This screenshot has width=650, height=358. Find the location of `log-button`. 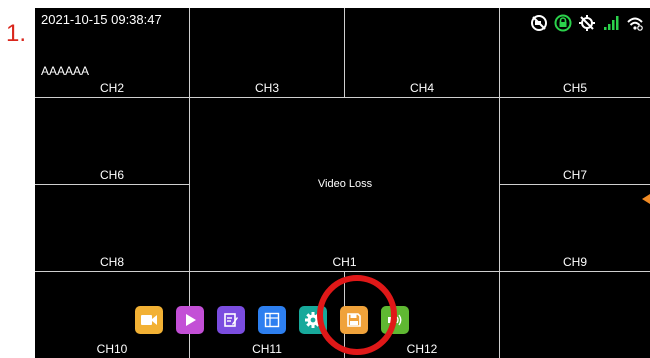

log-button is located at coordinates (231, 320).